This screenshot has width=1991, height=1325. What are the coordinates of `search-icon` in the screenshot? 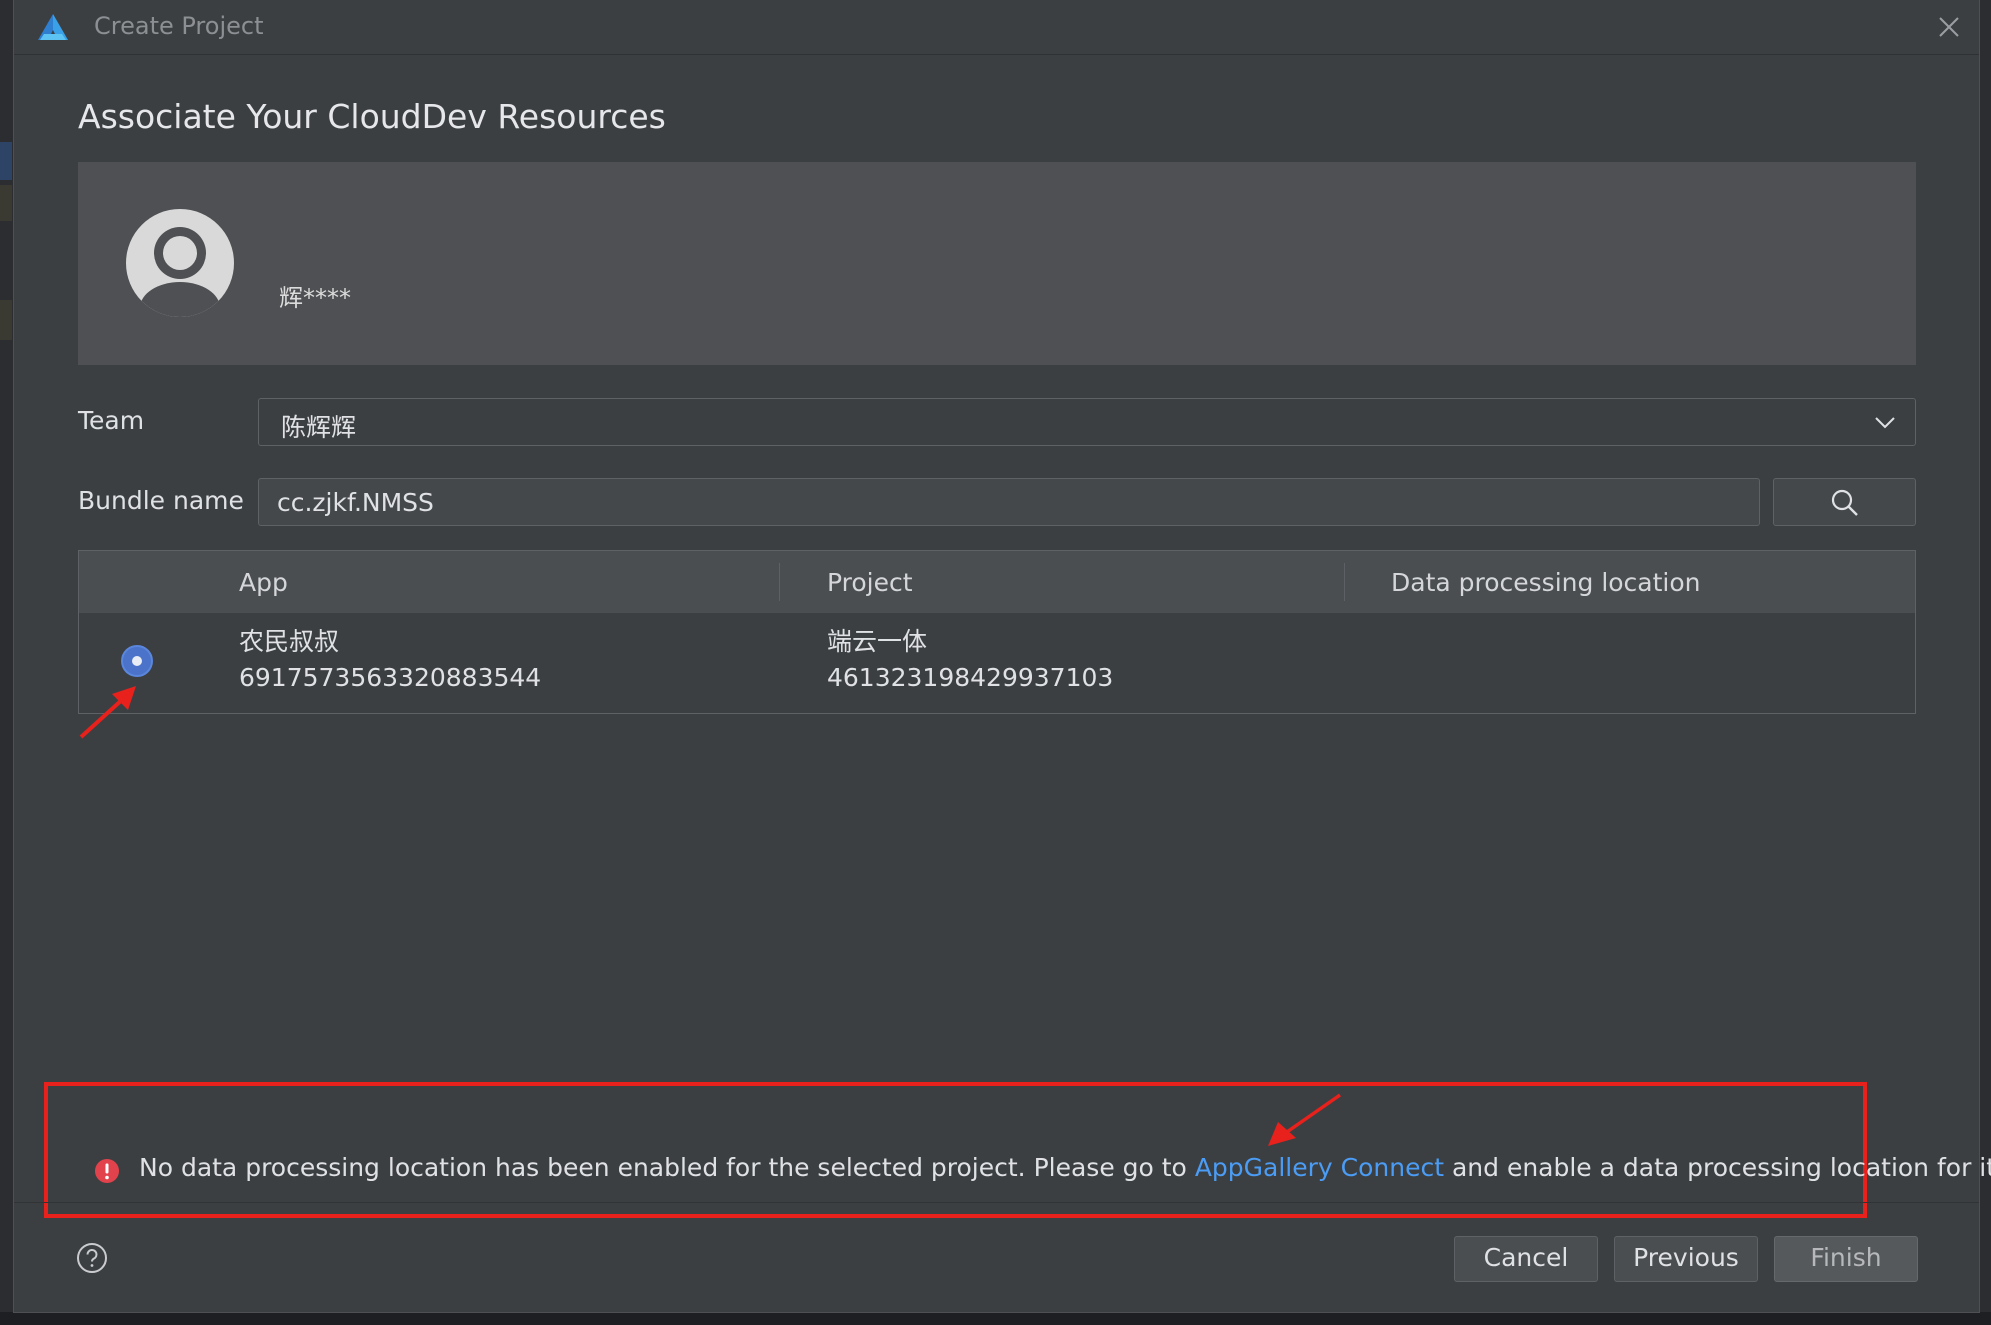 It's located at (1844, 502).